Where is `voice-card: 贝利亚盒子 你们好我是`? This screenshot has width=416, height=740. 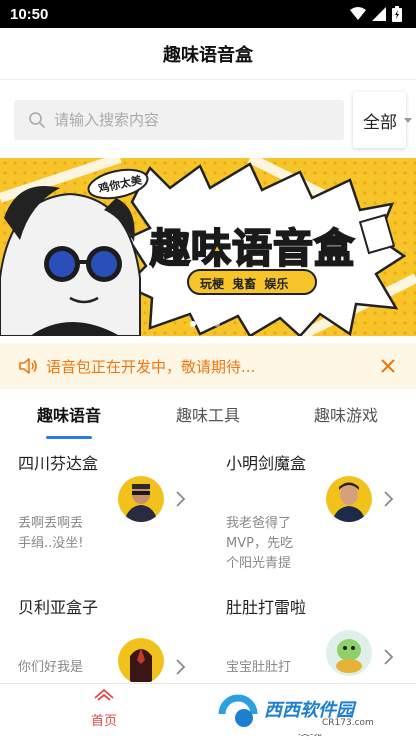
voice-card: 贝利亚盒子 你们好我是 is located at coordinates (113, 637).